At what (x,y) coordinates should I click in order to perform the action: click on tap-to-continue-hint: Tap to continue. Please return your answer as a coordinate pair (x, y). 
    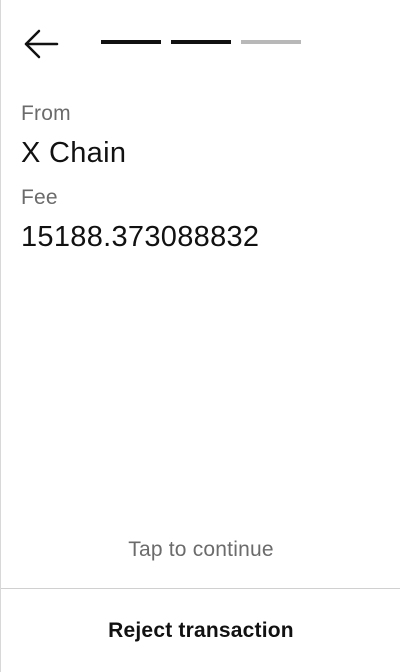
    Looking at the image, I should click on (200, 550).